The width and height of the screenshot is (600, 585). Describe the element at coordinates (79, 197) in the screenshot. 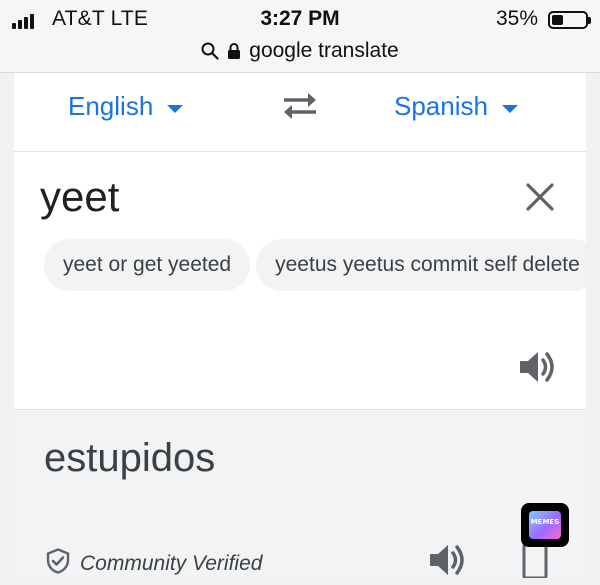

I see `source-text-input: yeet` at that location.